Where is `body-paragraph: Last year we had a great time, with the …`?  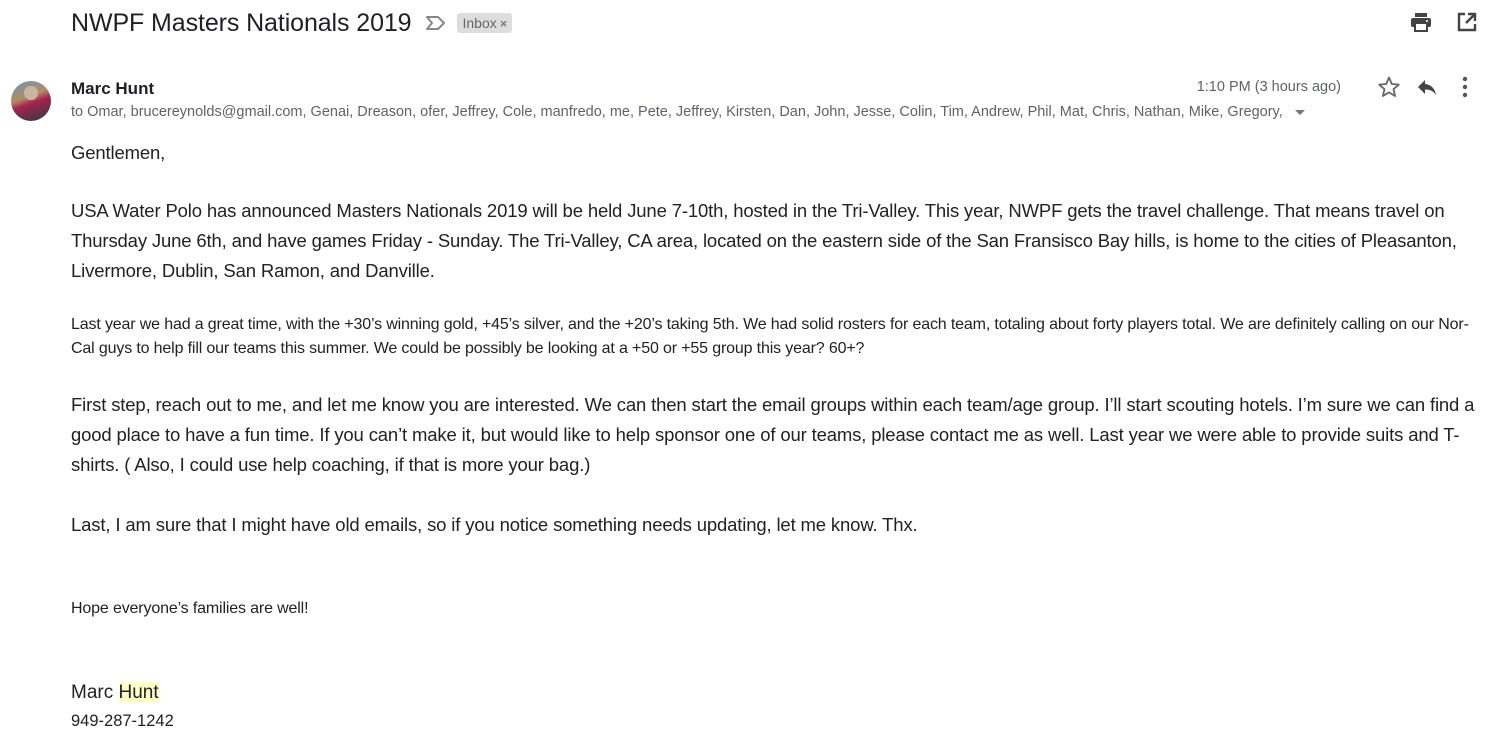 body-paragraph: Last year we had a great time, with the … is located at coordinates (770, 336).